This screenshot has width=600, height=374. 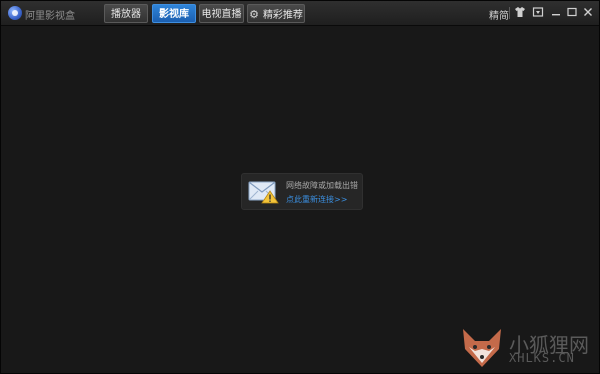 What do you see at coordinates (254, 14) in the screenshot?
I see `gear-icon: ⚙` at bounding box center [254, 14].